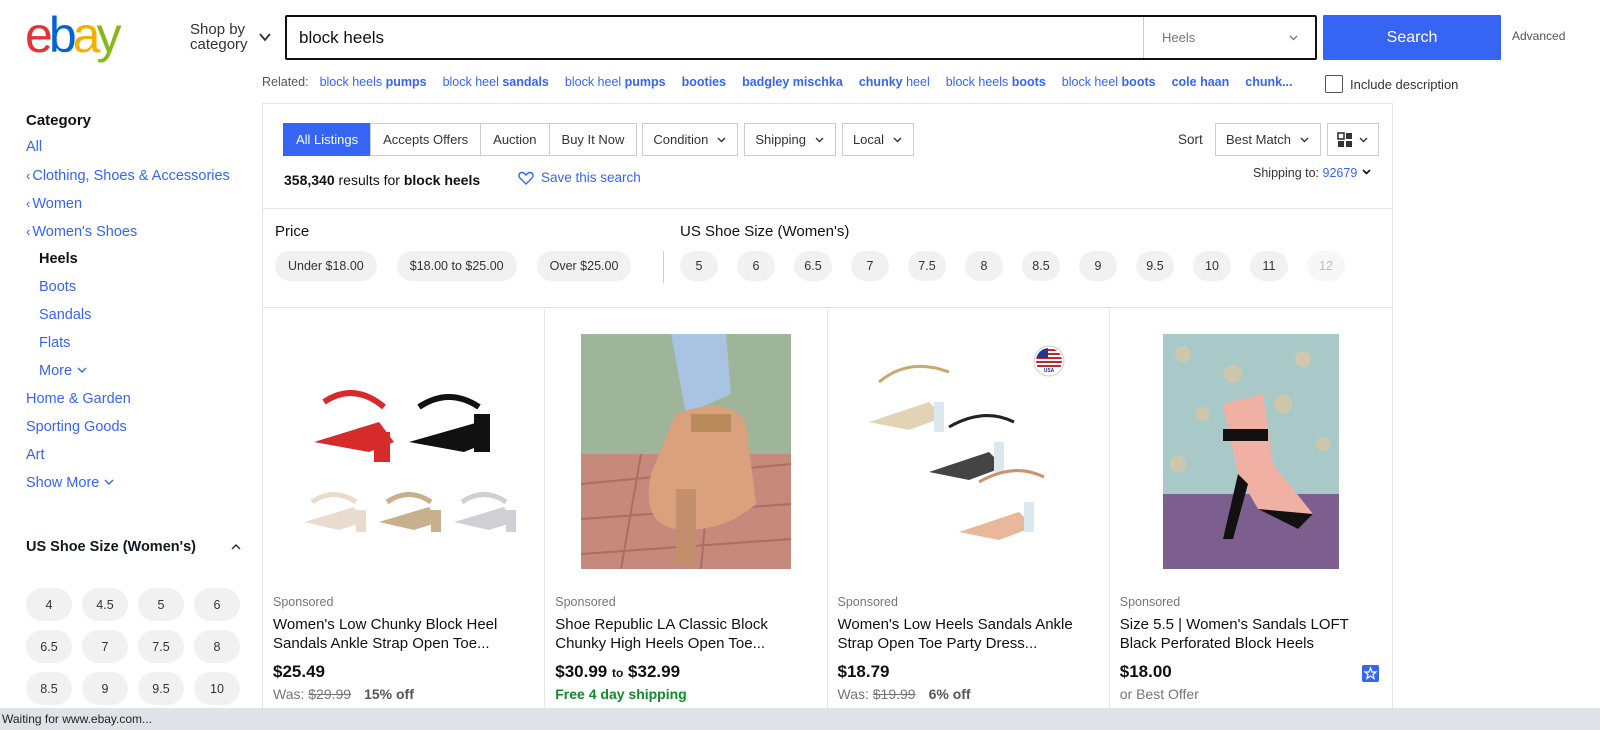  Describe the element at coordinates (1412, 37) in the screenshot. I see `search-button: Search` at that location.